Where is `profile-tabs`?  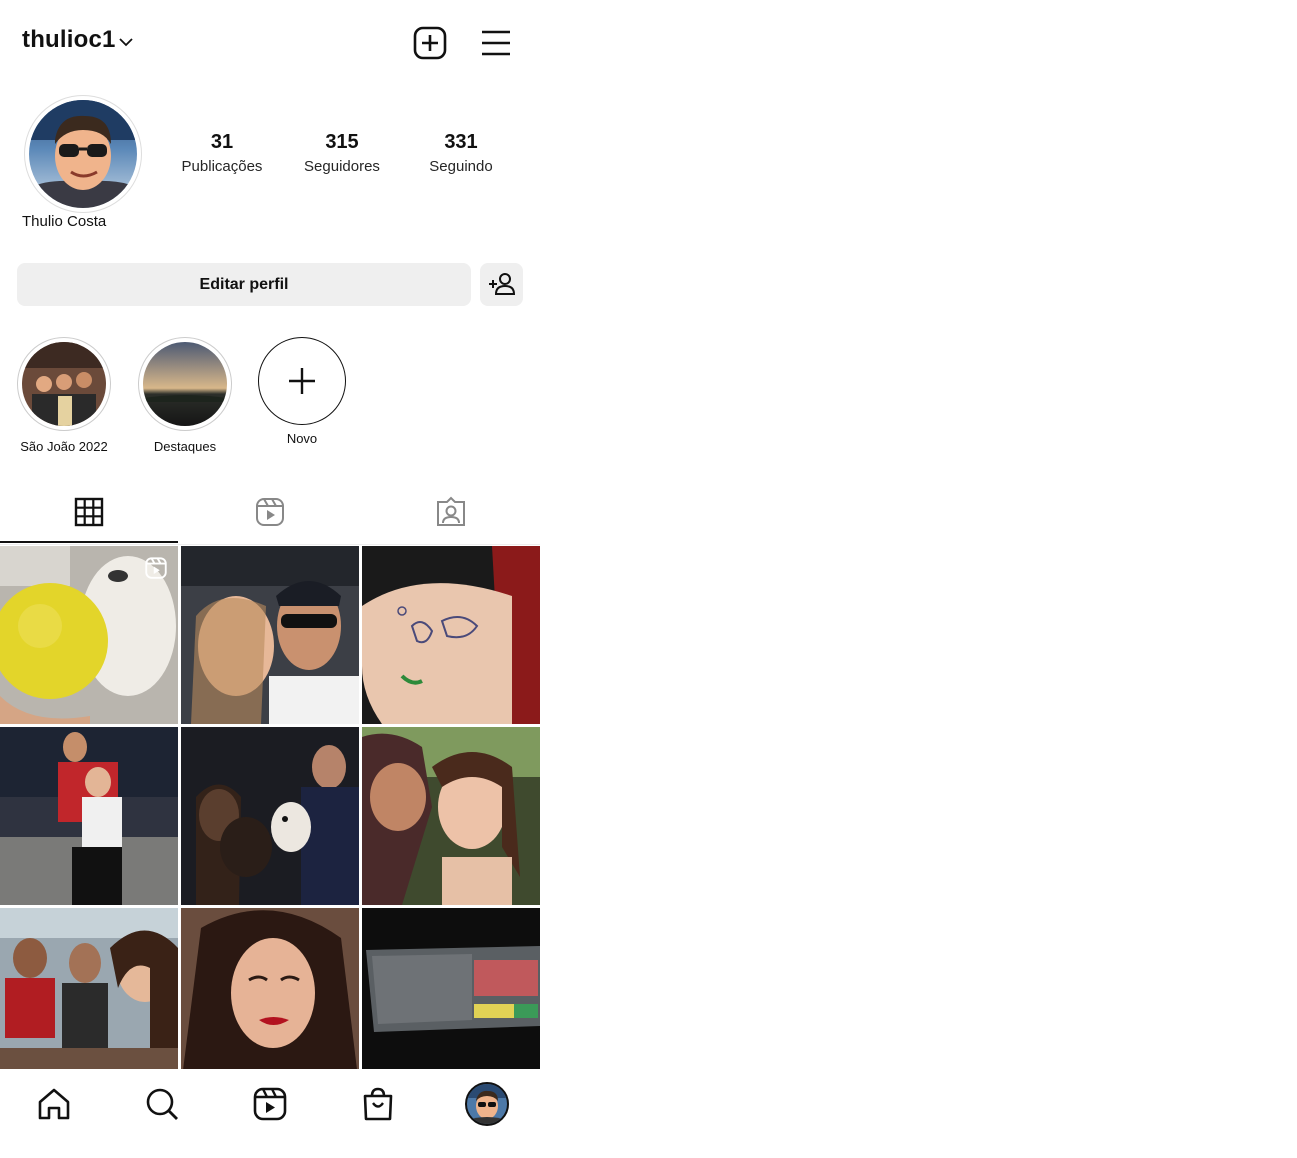 profile-tabs is located at coordinates (270, 513).